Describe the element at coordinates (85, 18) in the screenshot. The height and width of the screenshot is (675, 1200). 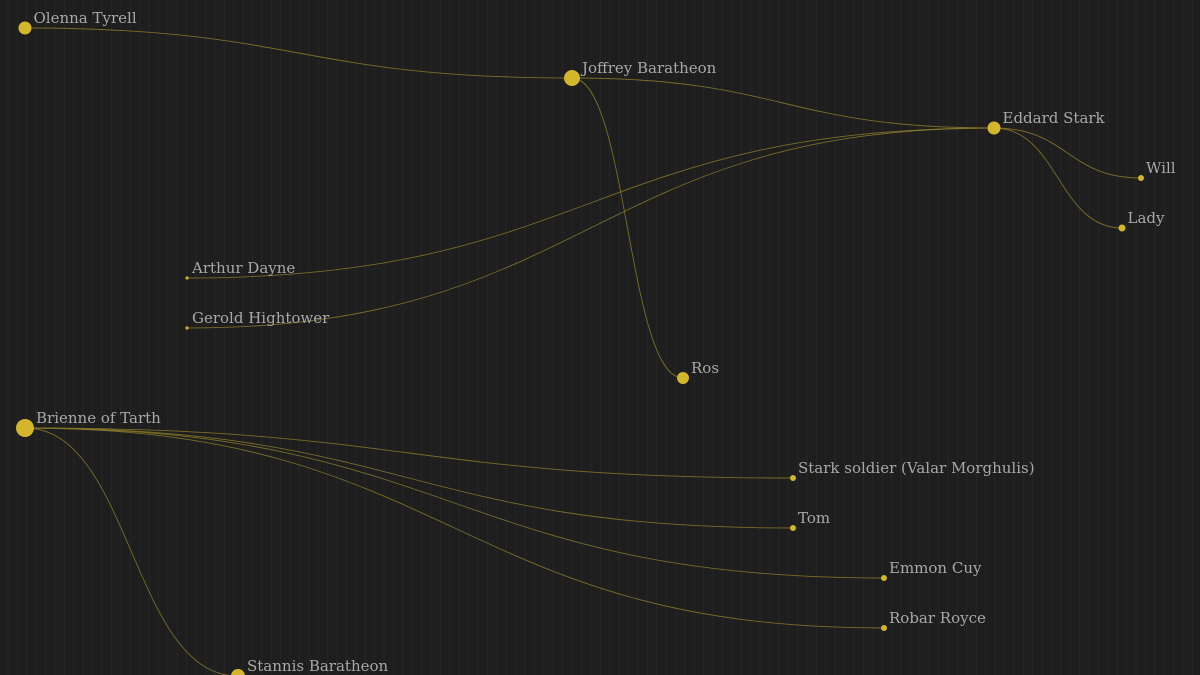
I see `node-label-olenna: Olenna Tyrell` at that location.